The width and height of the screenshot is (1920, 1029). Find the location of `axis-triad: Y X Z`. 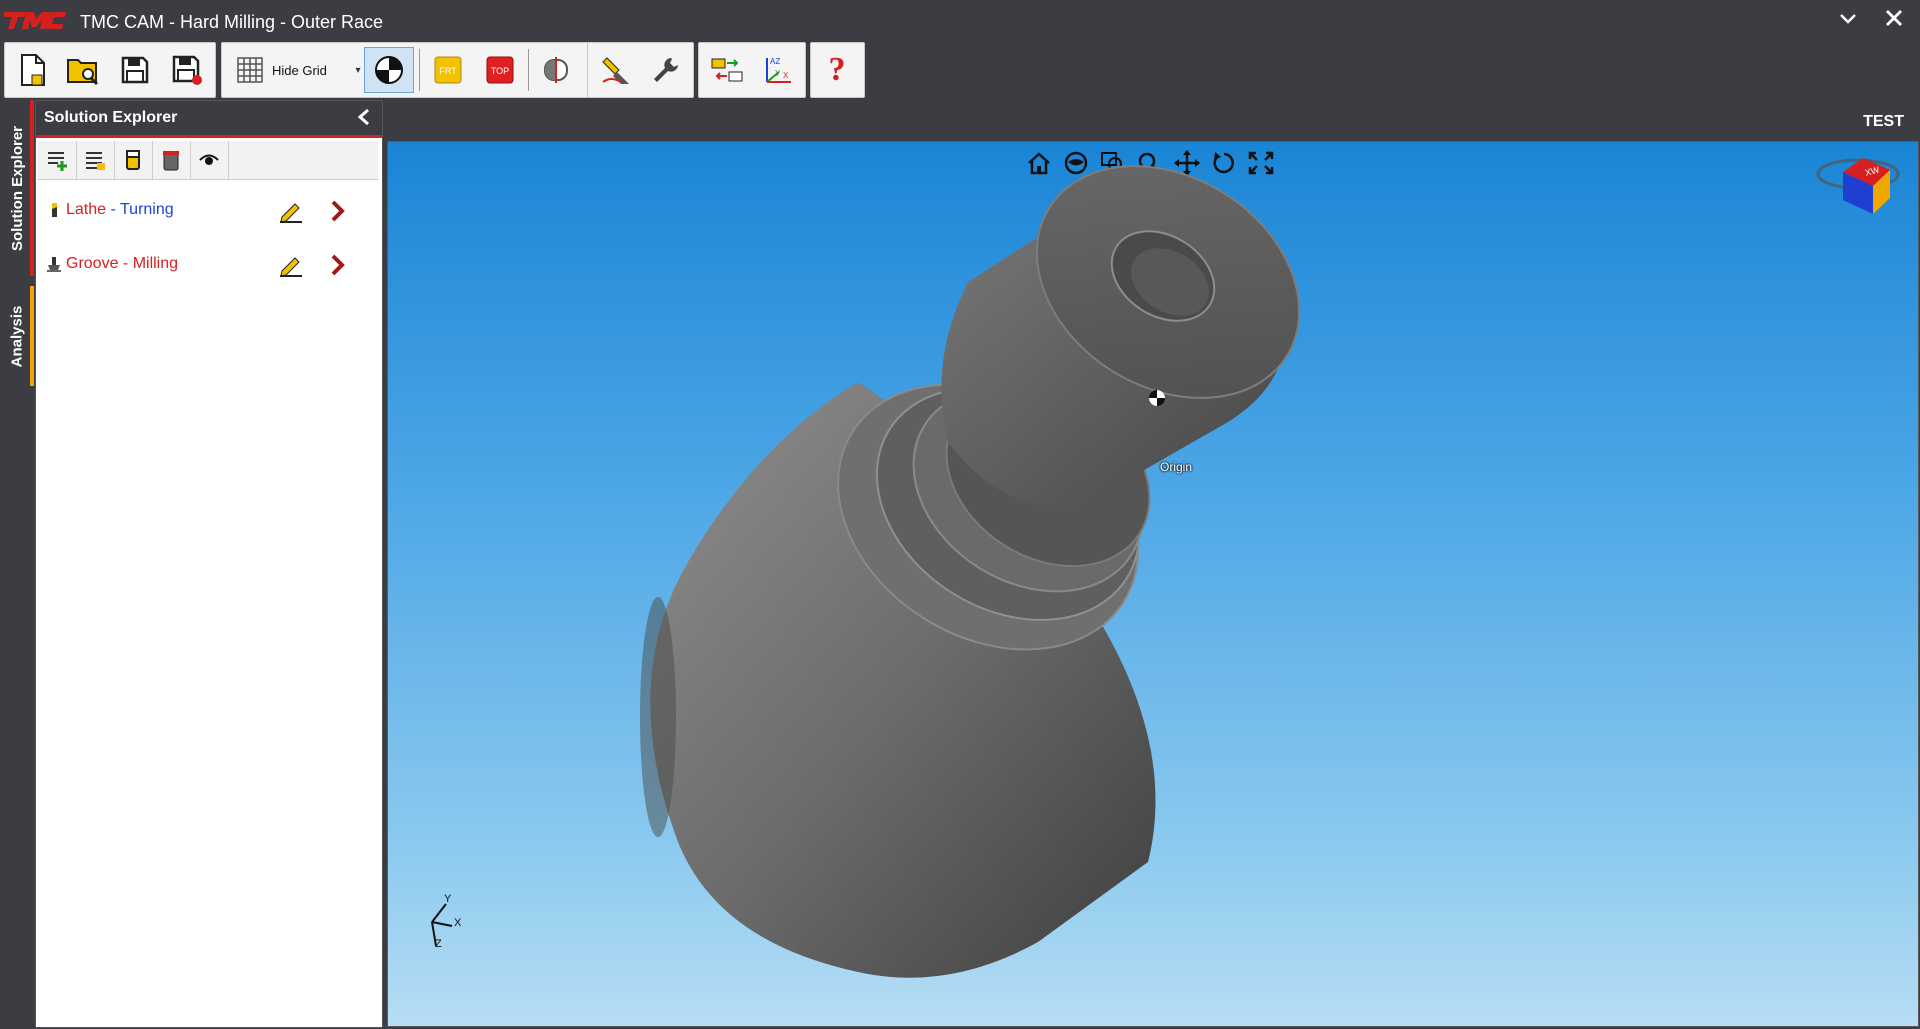

axis-triad: Y X Z is located at coordinates (446, 921).